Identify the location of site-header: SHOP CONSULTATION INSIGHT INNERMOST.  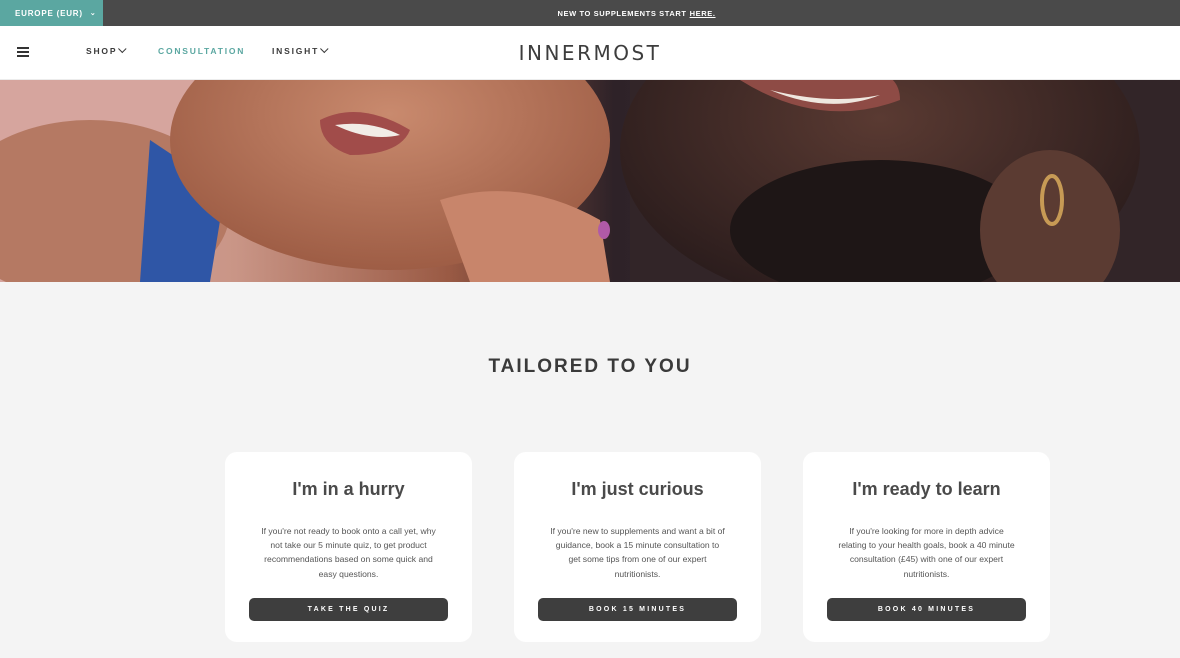
(590, 53).